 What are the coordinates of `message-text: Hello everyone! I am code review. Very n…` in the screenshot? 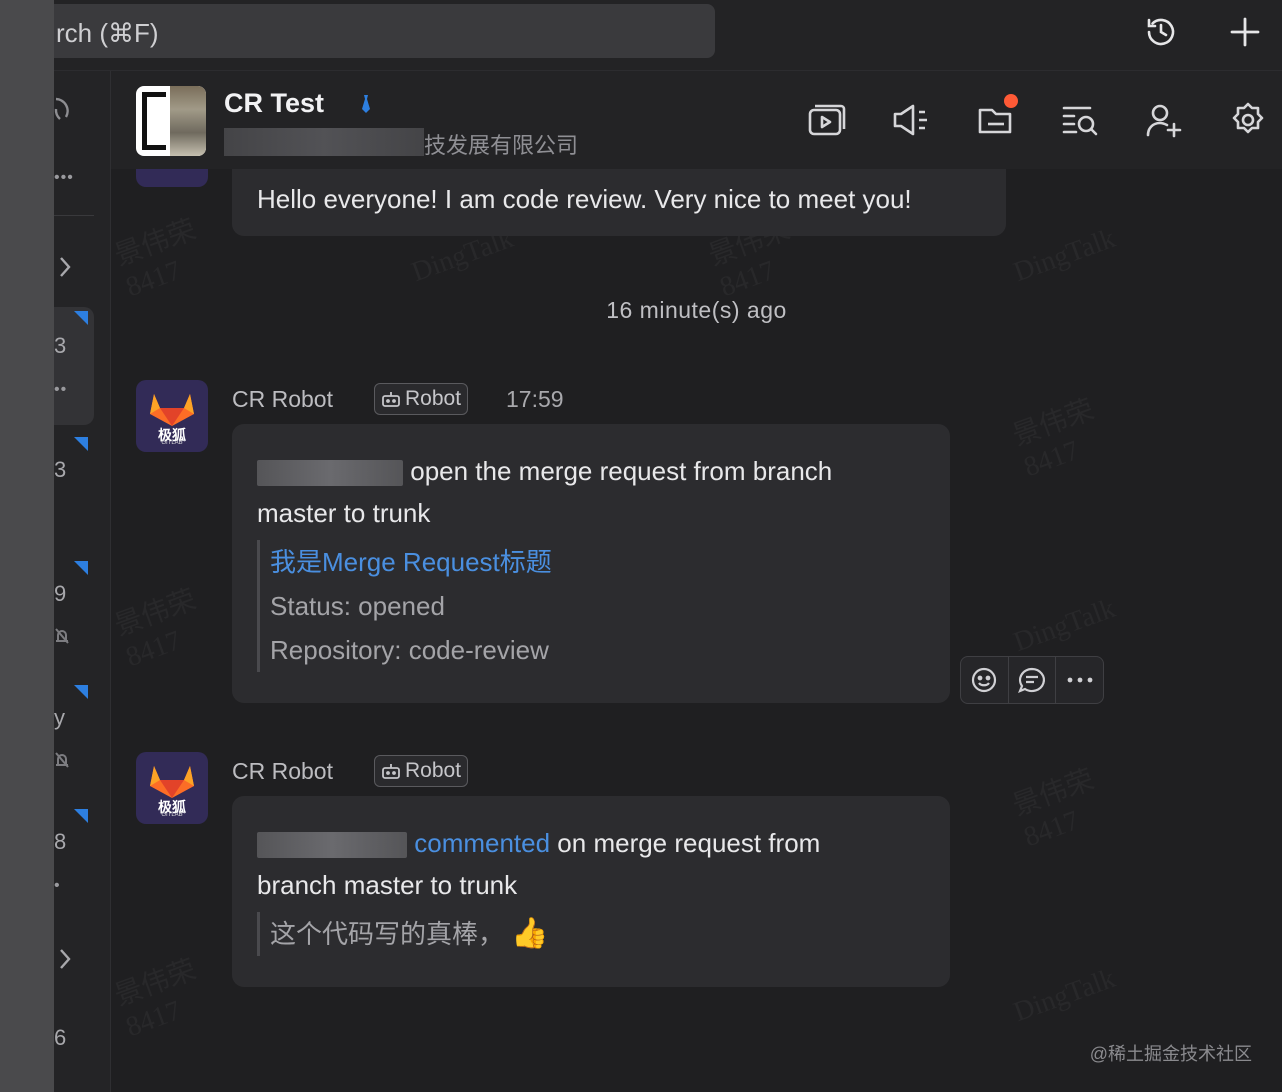 It's located at (584, 199).